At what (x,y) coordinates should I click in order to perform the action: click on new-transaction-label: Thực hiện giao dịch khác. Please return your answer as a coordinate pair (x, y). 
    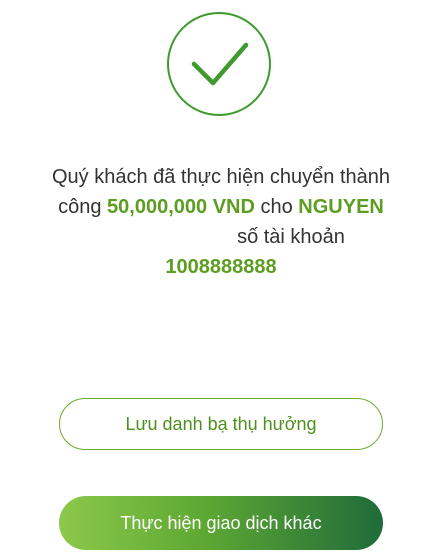
    Looking at the image, I should click on (221, 522).